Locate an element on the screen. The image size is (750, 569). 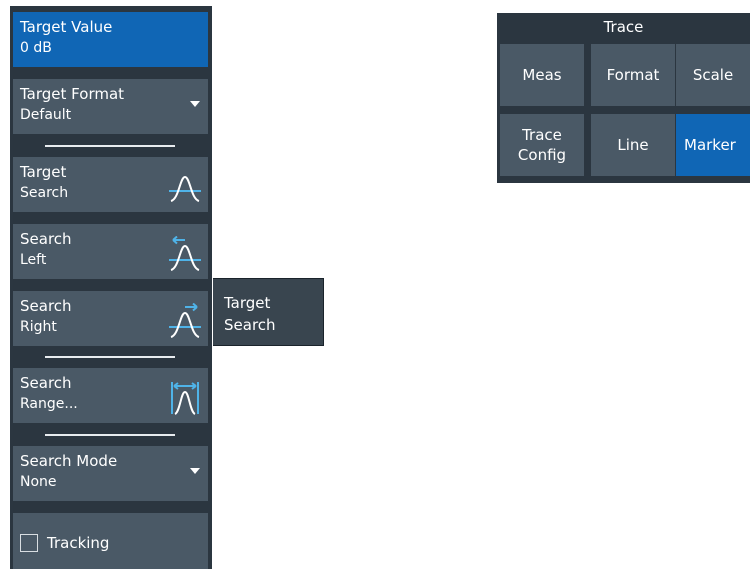
search-mode-label: Search Mode is located at coordinates (69, 461).